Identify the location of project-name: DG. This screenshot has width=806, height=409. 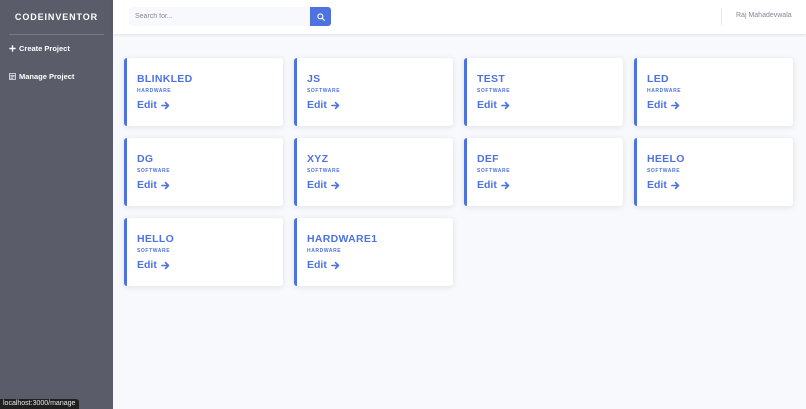
(145, 159).